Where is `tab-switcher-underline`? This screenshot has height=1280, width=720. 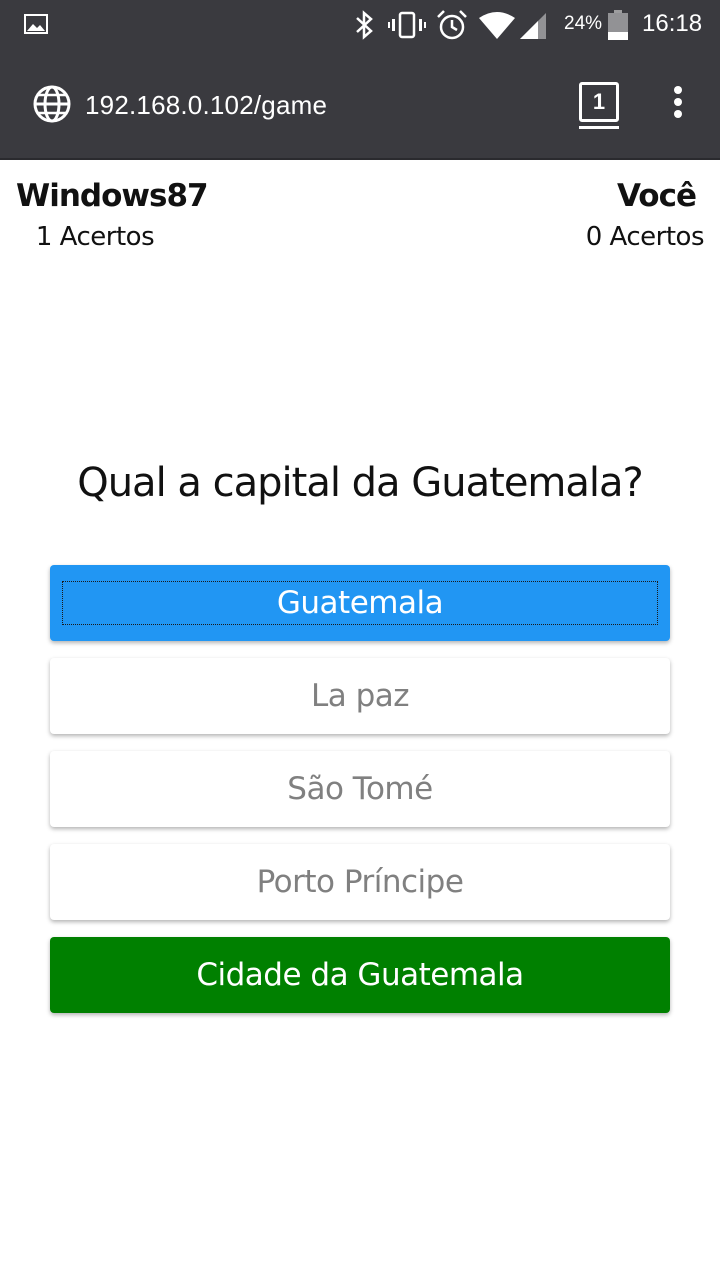 tab-switcher-underline is located at coordinates (599, 127).